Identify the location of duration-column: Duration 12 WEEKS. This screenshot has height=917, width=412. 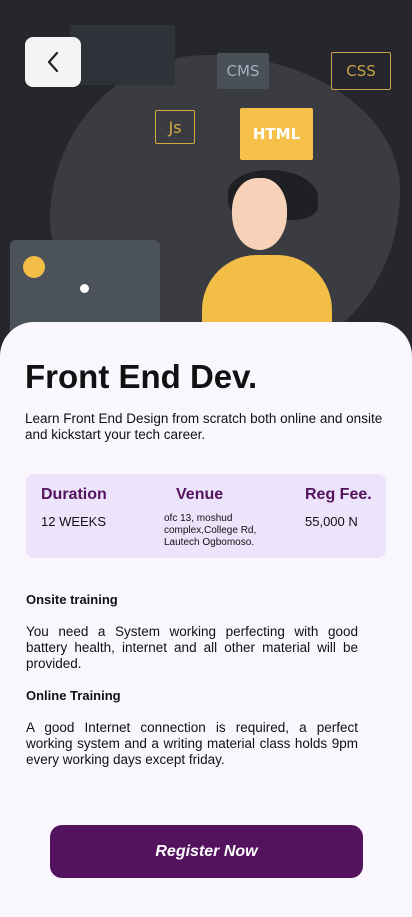
(74, 507).